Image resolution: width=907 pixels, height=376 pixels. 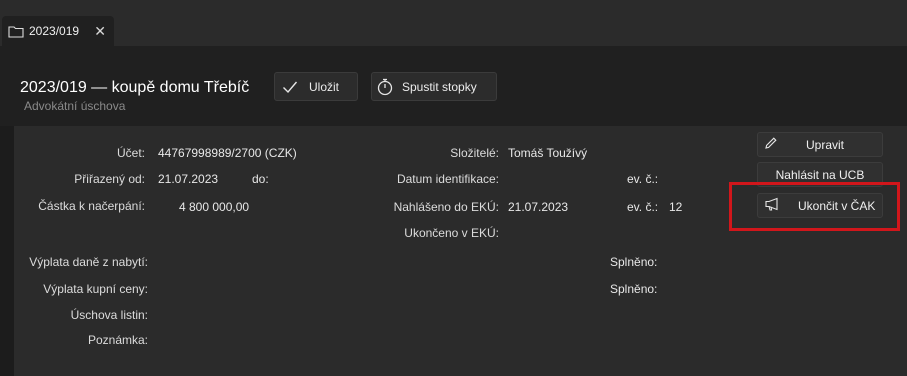 I want to click on datum-identifikace-label: Datum identifikace:, so click(x=447, y=179).